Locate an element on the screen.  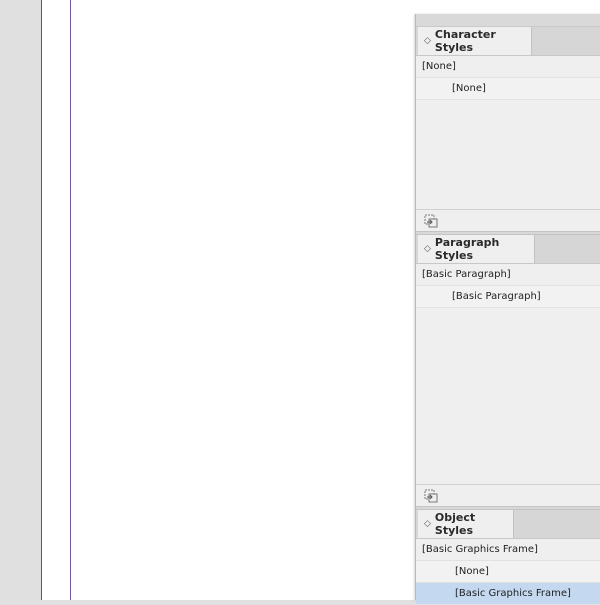
paragraph-styles-tabbar: ◇ Paragraph Styles is located at coordinates (508, 249).